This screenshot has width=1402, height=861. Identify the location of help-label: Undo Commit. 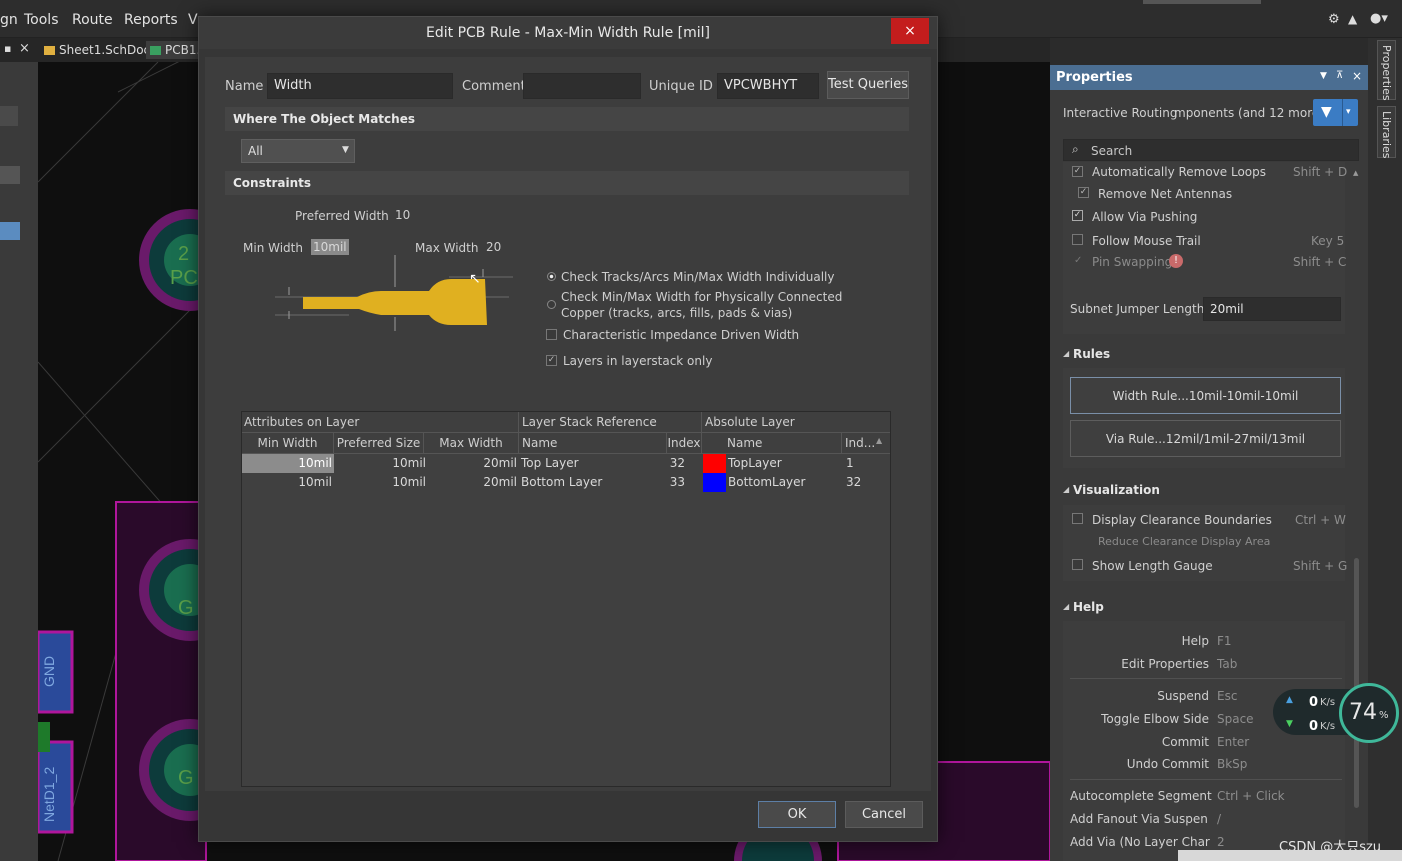
(1167, 764).